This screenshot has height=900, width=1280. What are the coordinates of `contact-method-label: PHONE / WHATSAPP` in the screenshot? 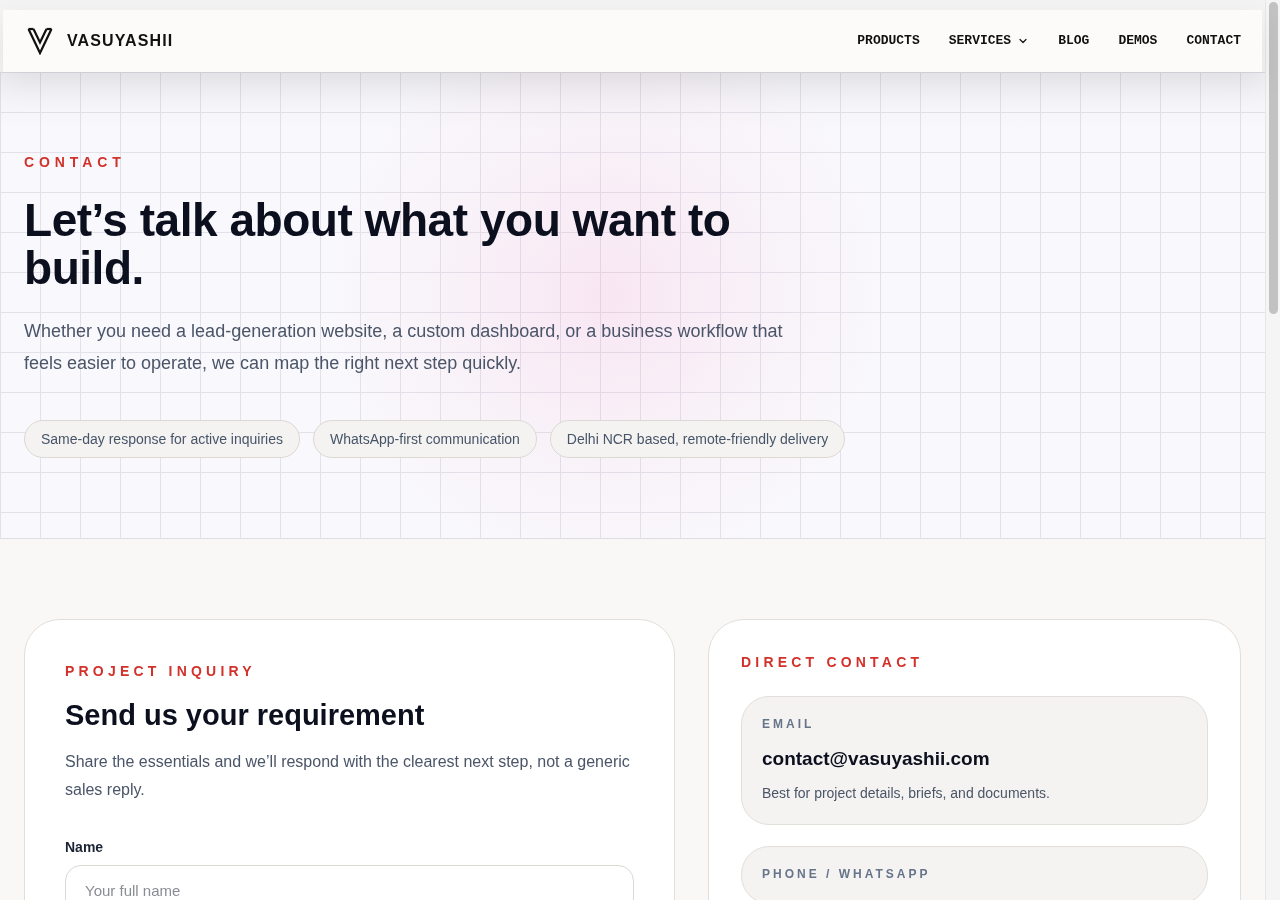 It's located at (847, 874).